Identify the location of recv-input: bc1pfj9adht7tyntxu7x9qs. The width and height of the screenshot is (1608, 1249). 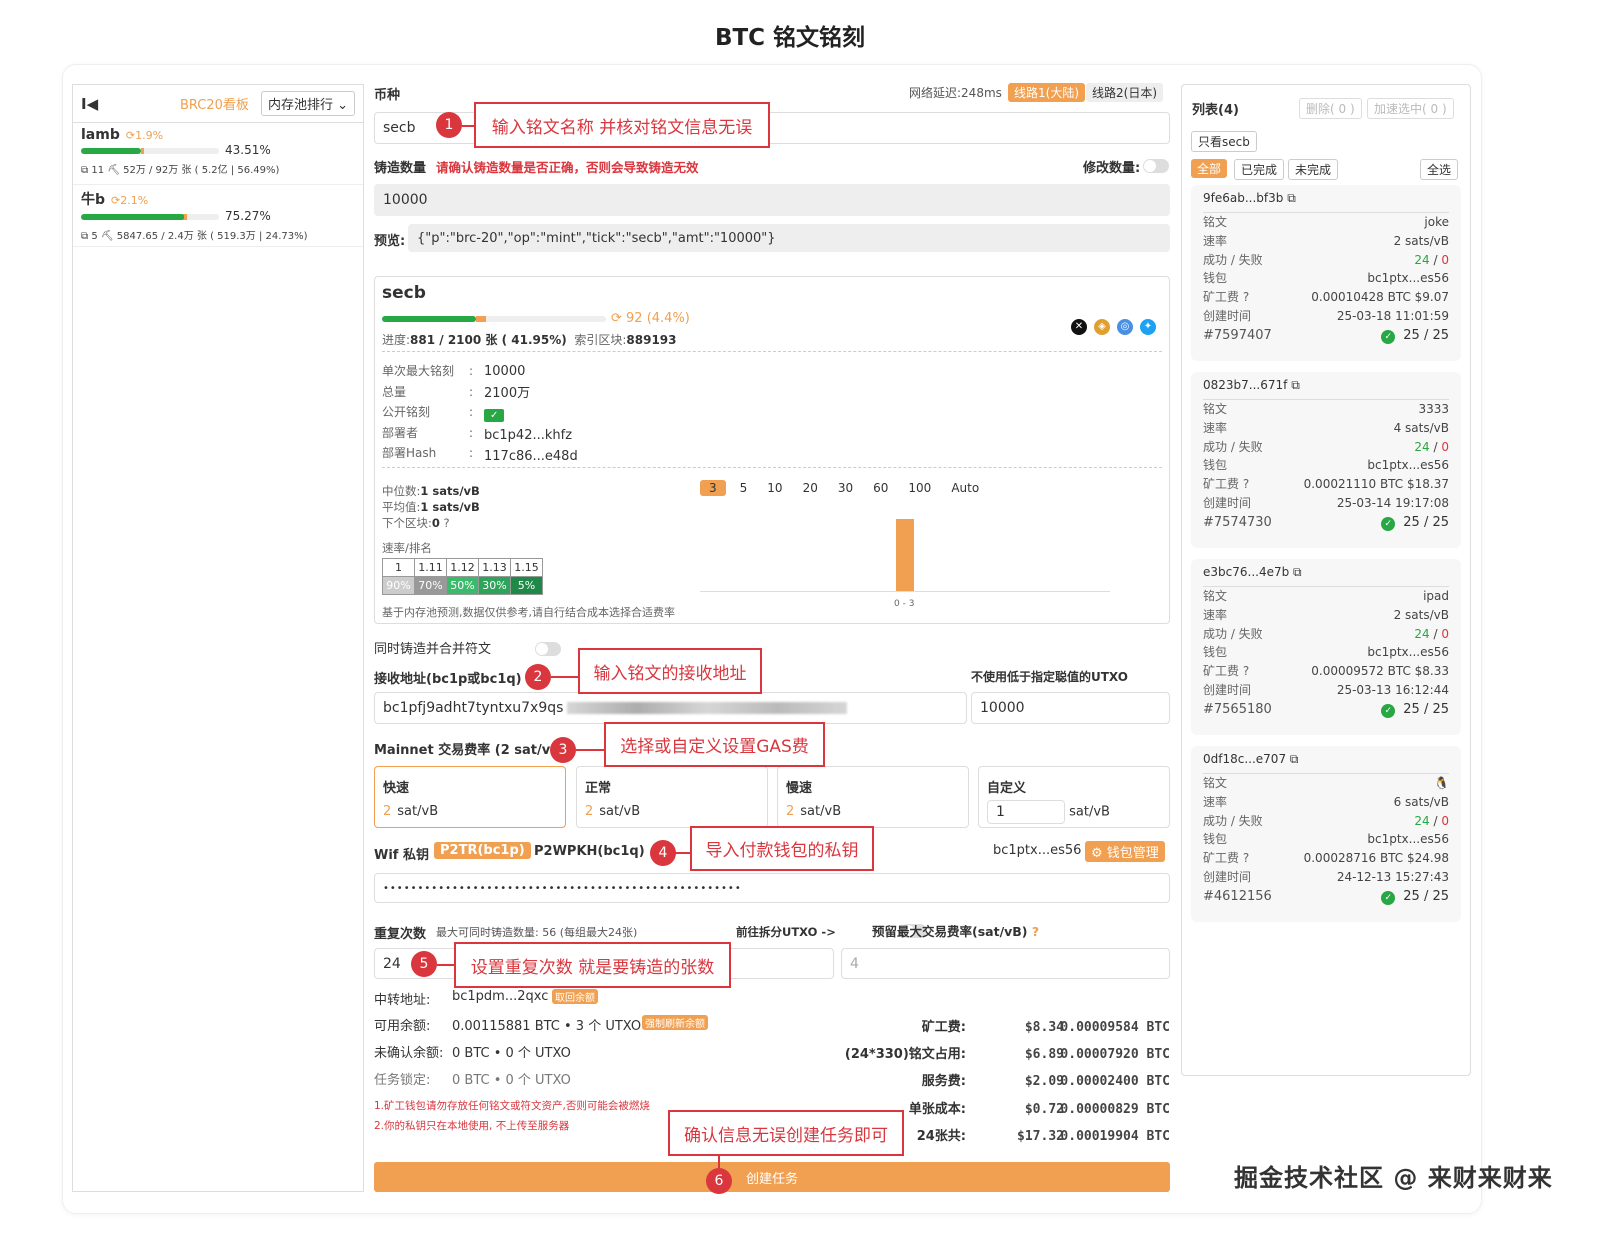
(670, 708).